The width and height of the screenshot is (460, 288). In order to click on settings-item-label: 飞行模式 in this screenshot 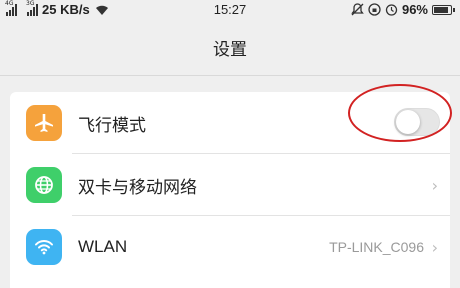, I will do `click(112, 125)`.